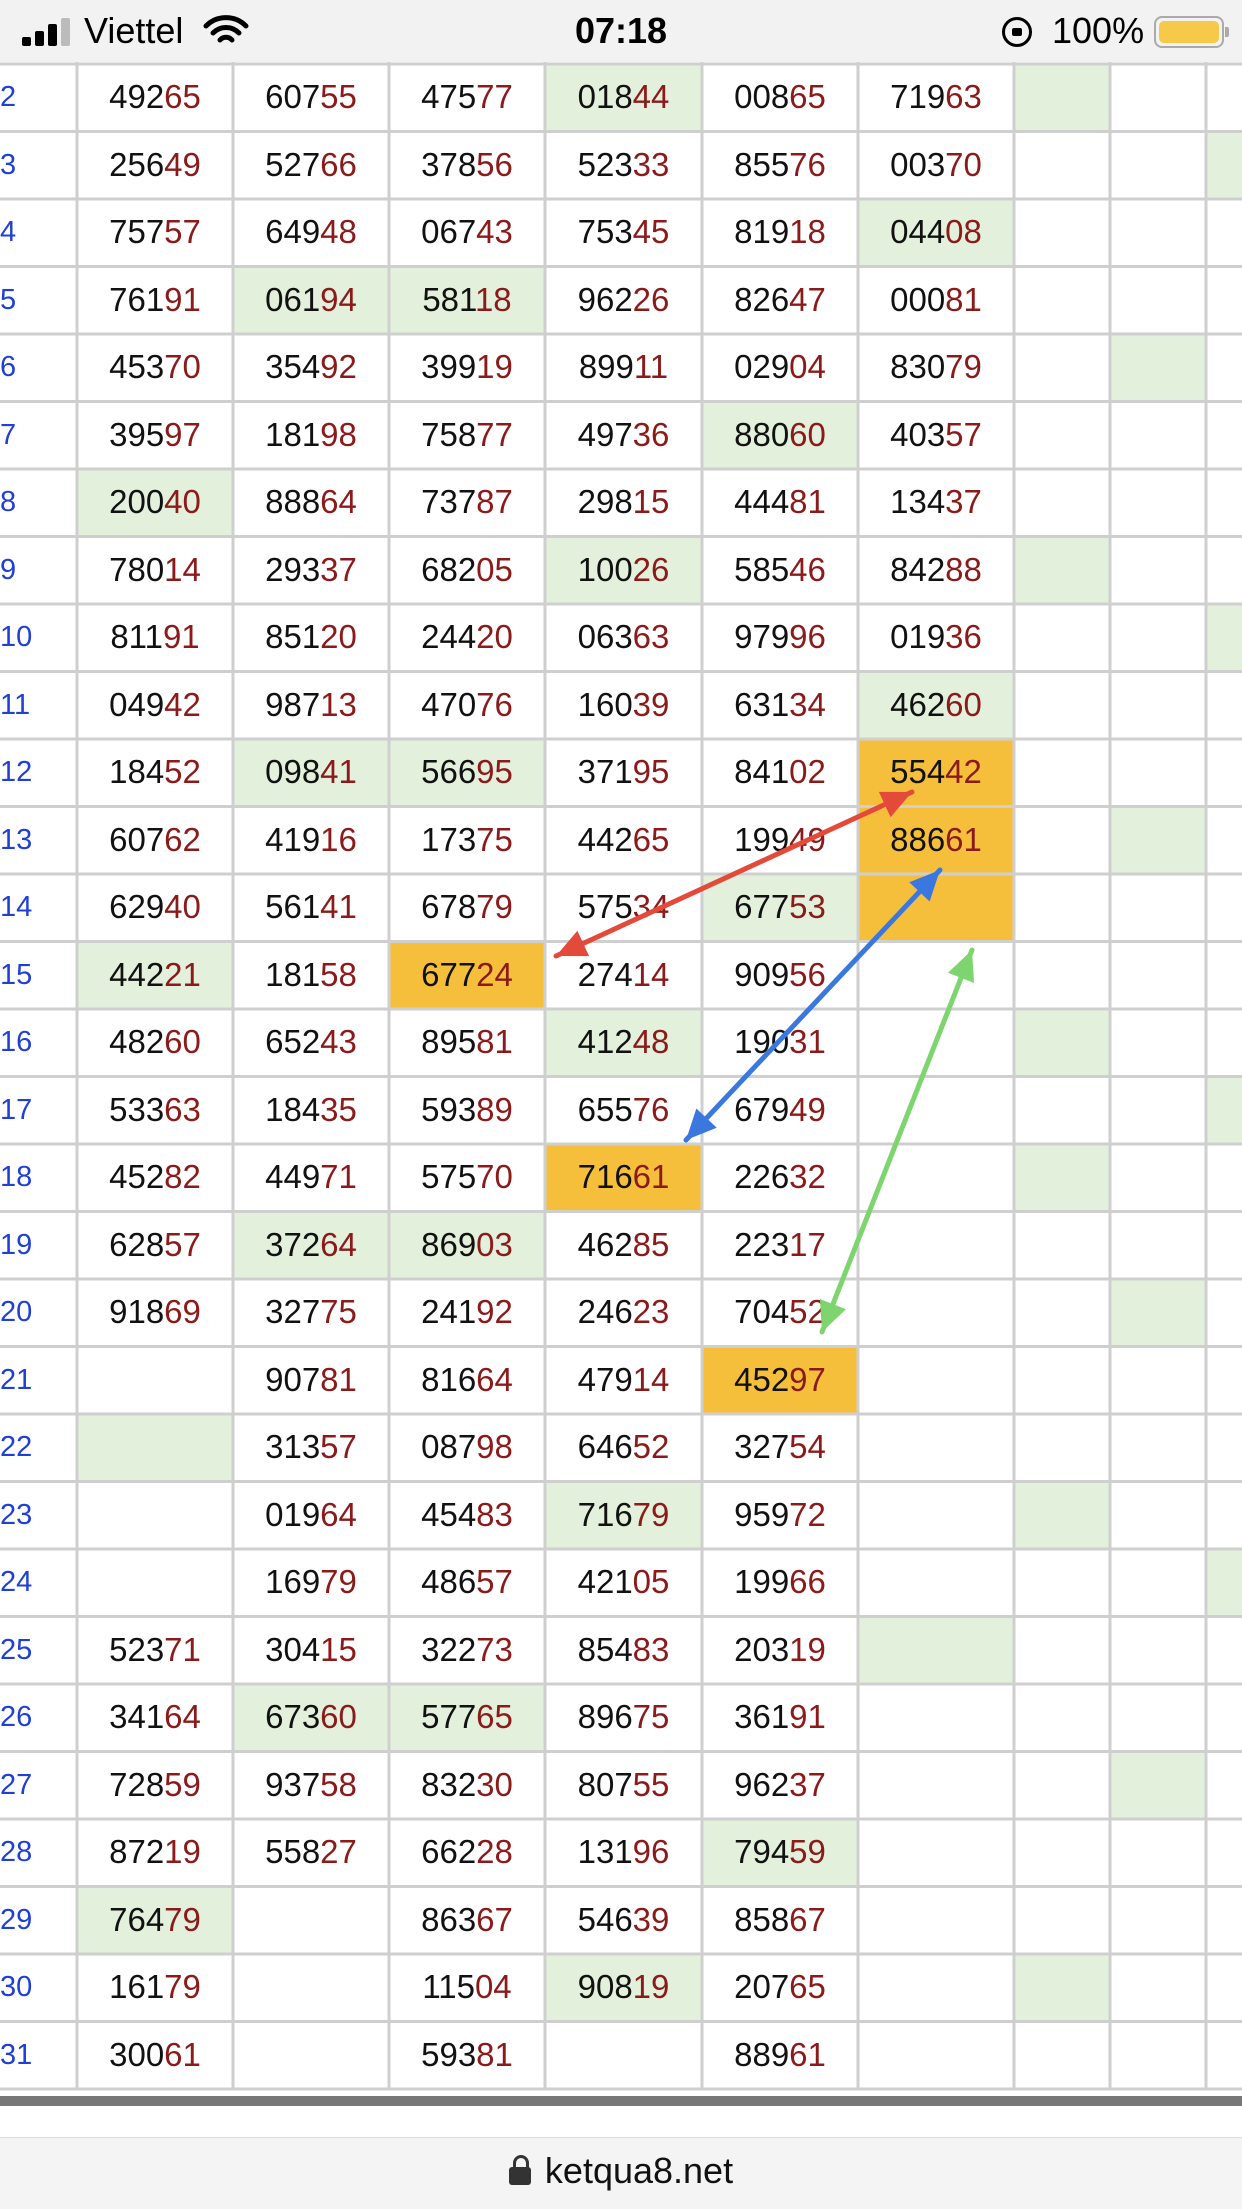  Describe the element at coordinates (1017, 32) in the screenshot. I see `rotation-lock-icon` at that location.